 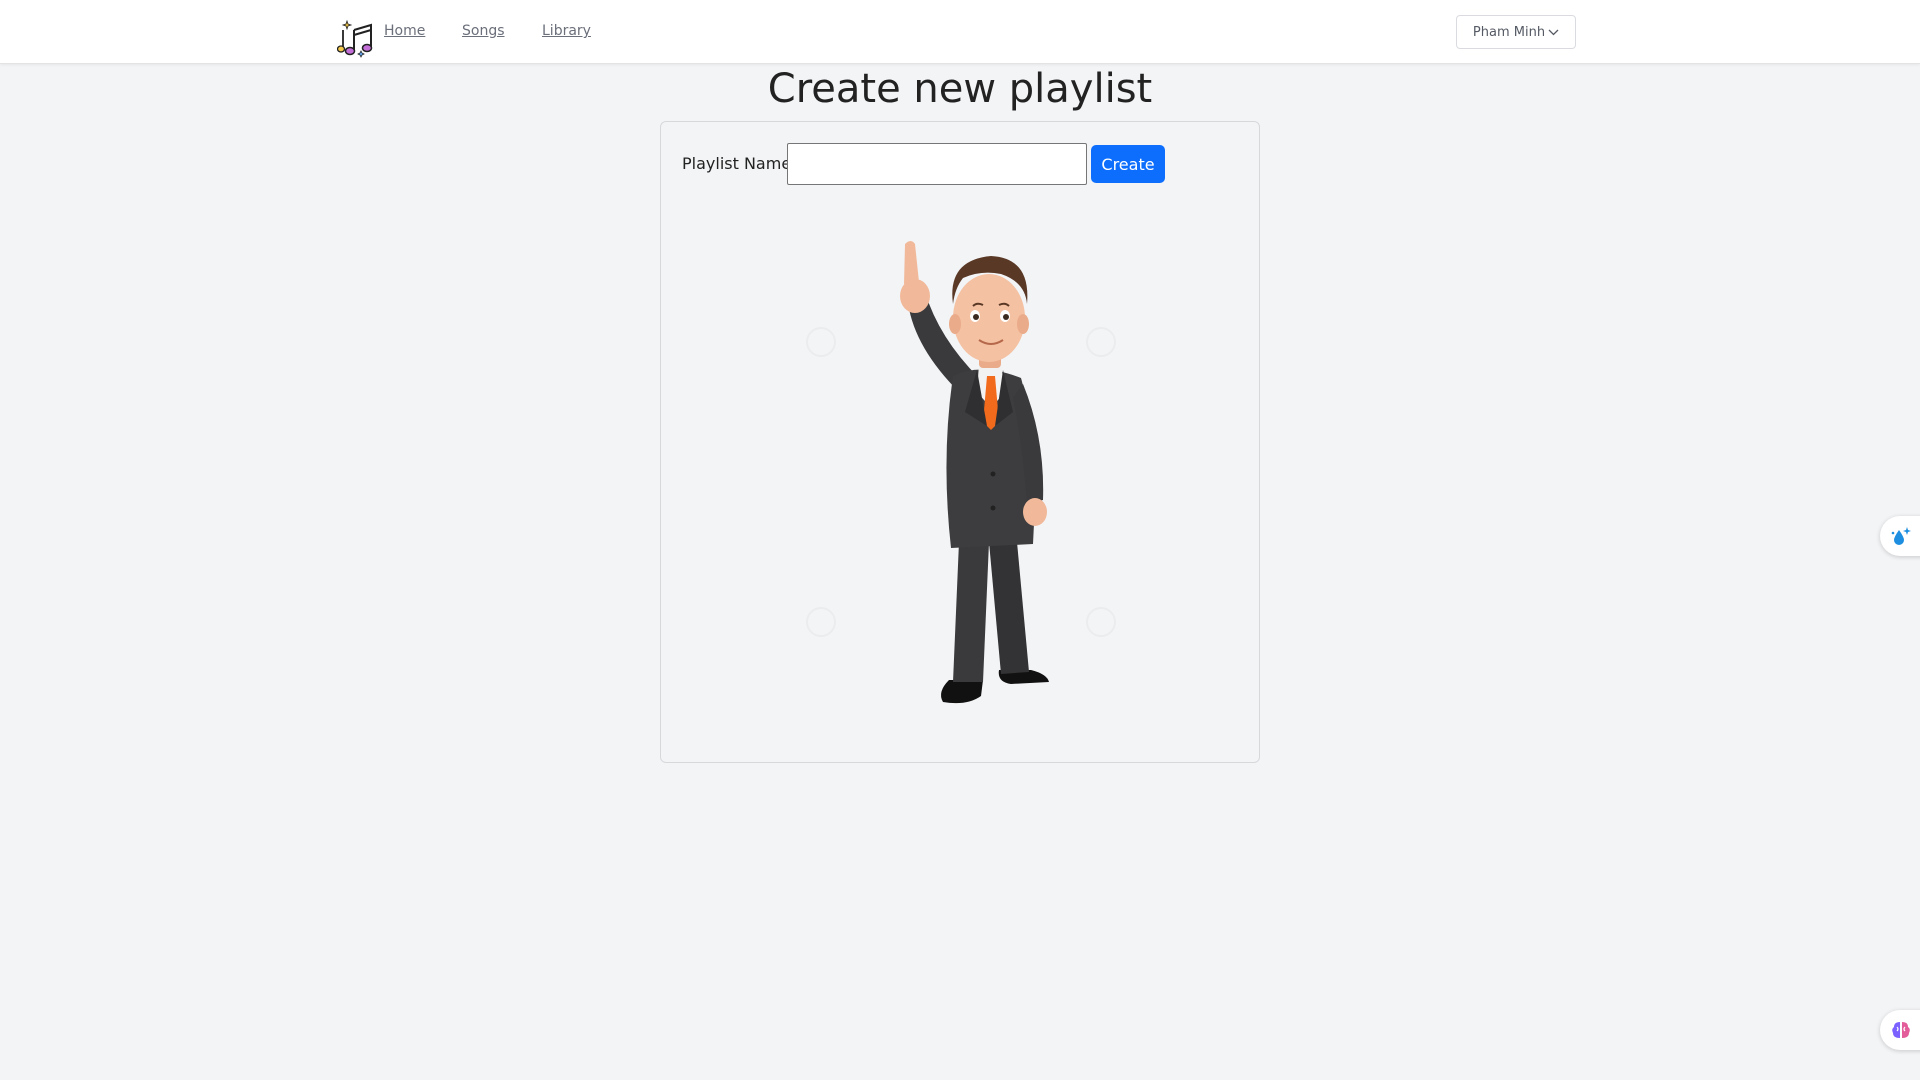 I want to click on playlist-name-input, so click(x=937, y=164).